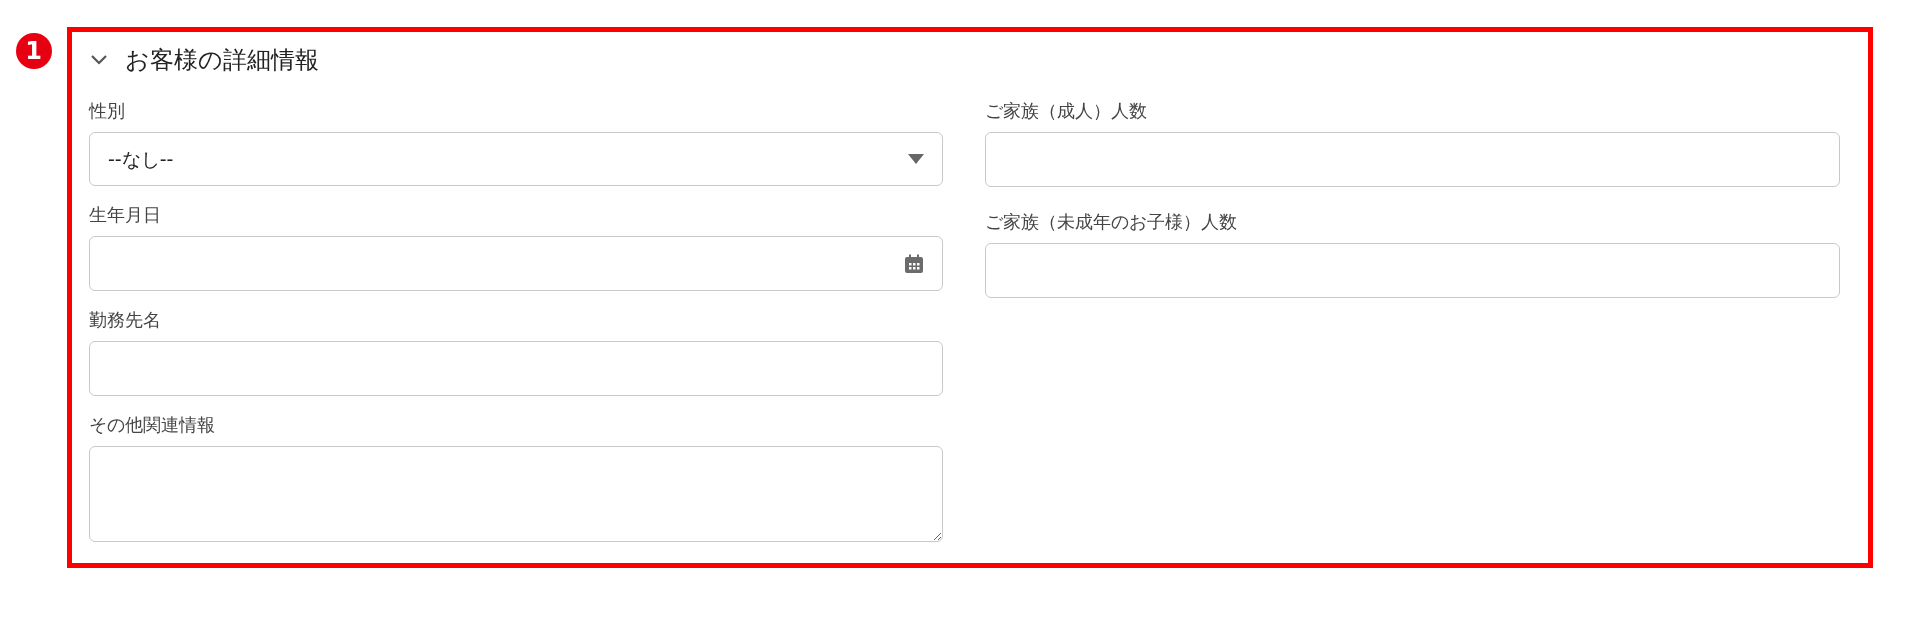 Image resolution: width=1920 pixels, height=624 pixels. I want to click on section-title: お客様の詳細情報, so click(222, 60).